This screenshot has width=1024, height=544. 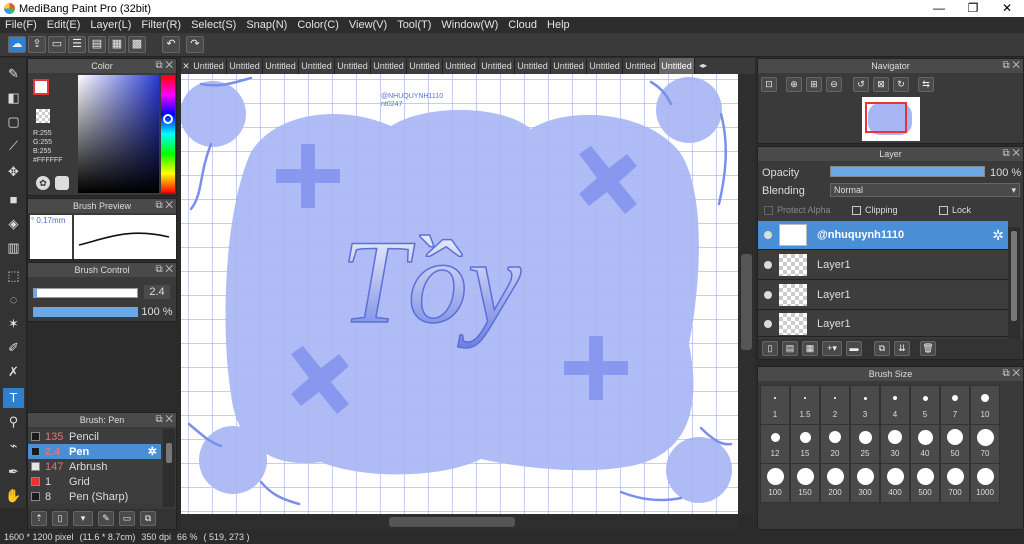 What do you see at coordinates (94, 436) in the screenshot?
I see `brush-item: 135 Pencil` at bounding box center [94, 436].